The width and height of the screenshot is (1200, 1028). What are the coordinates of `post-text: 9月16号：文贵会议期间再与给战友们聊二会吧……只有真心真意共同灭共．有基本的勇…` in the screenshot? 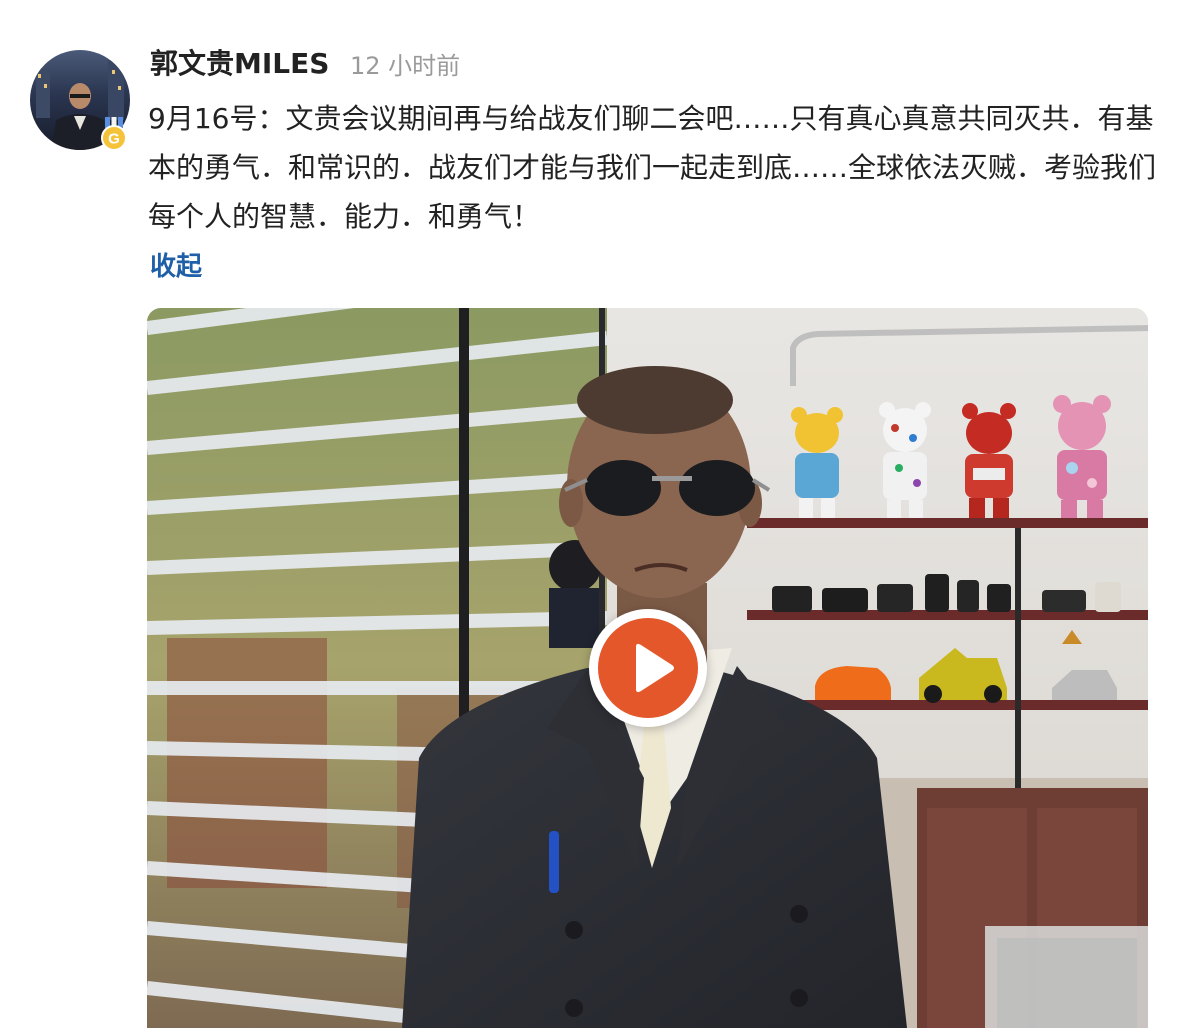 It's located at (652, 167).